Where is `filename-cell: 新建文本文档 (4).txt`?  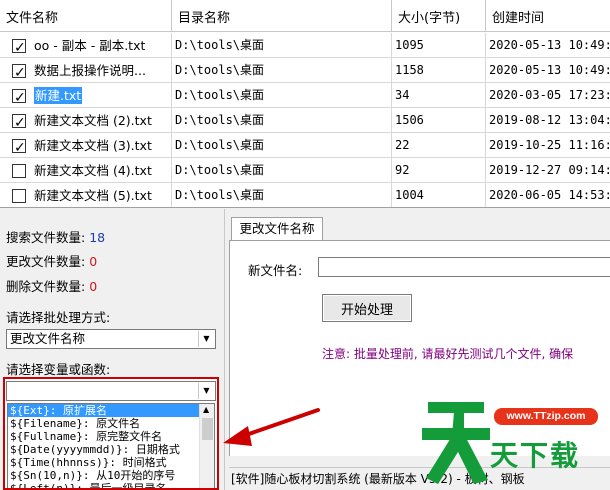
filename-cell: 新建文本文档 (4).txt is located at coordinates (86, 170).